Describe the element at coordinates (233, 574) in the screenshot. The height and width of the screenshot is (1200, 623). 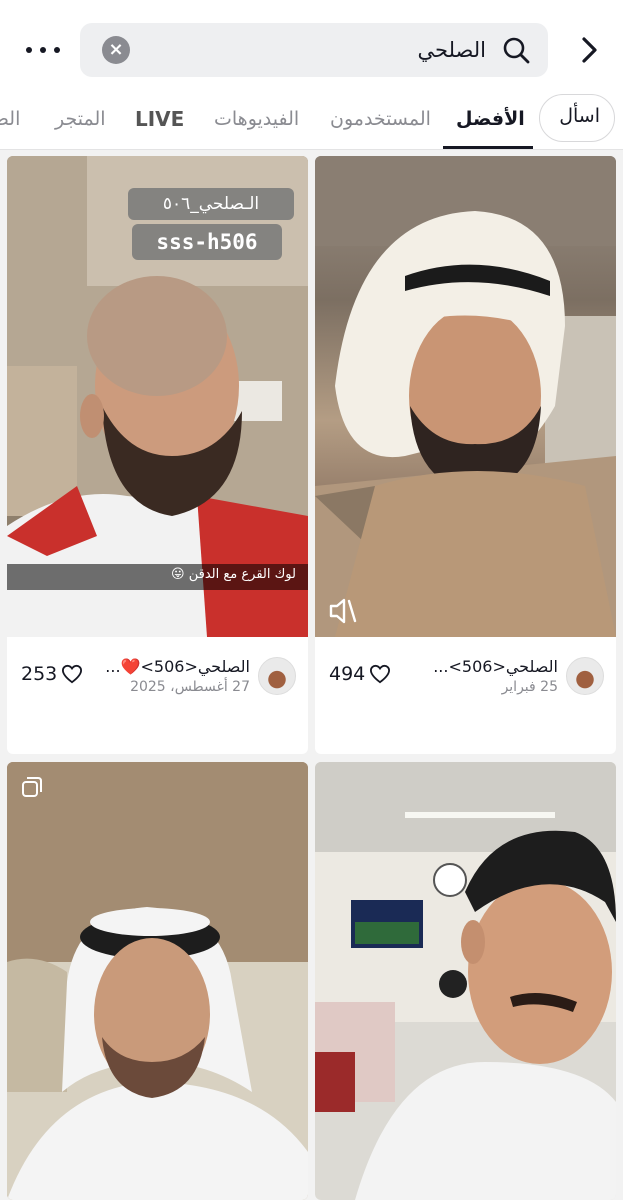
I see `video-caption-text: لوك القرع مع الدقن 😛` at that location.